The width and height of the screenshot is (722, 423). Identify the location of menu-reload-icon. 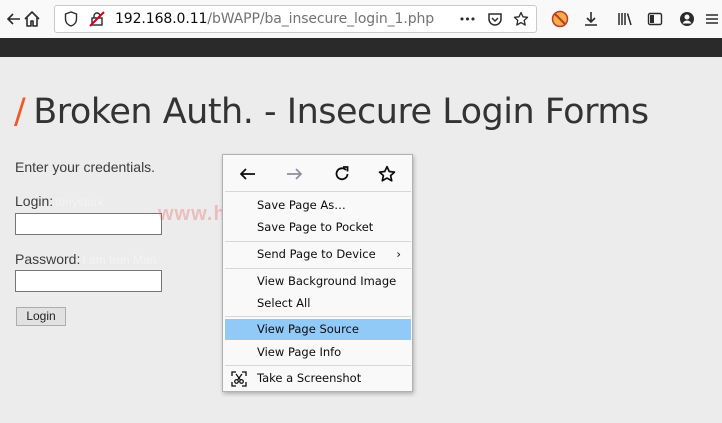
(342, 174).